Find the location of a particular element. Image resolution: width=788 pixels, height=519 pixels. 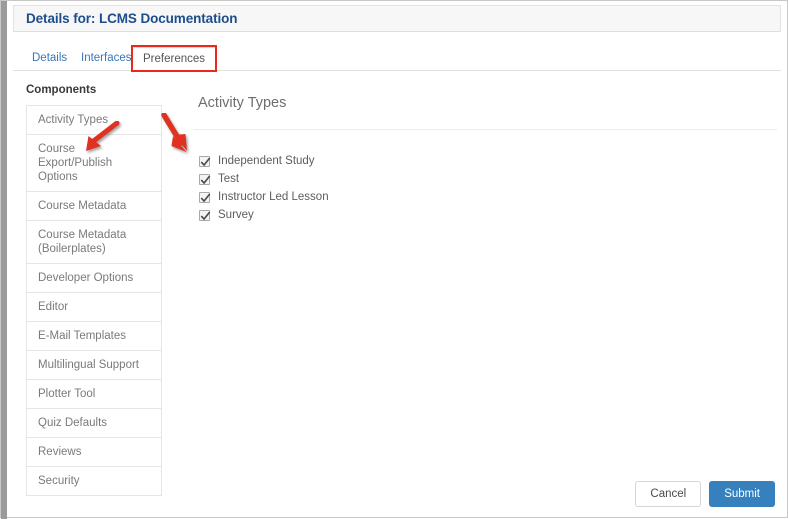

checkbox-independent-study is located at coordinates (205, 161).